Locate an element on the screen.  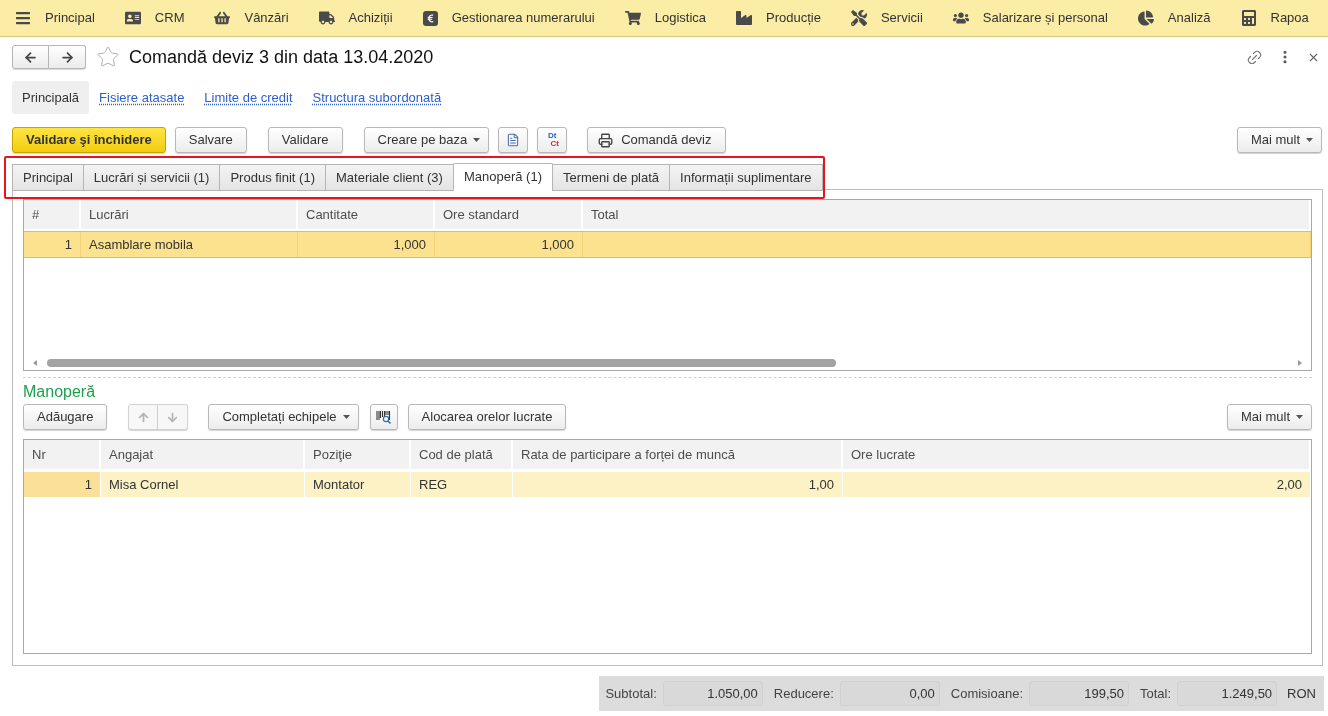
print-button: Comandă deviz is located at coordinates (656, 140).